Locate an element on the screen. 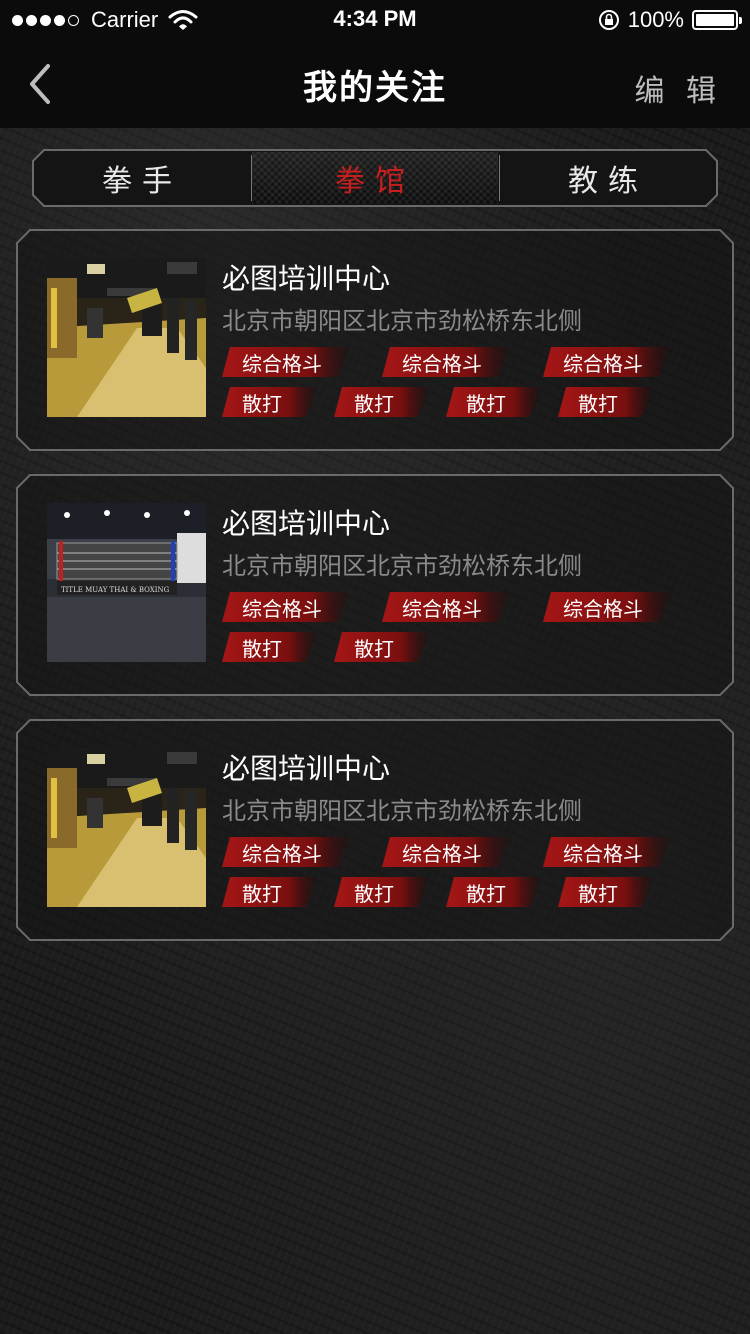 Image resolution: width=750 pixels, height=1334 pixels. nav-bar: 我的关注 编 辑 is located at coordinates (375, 84).